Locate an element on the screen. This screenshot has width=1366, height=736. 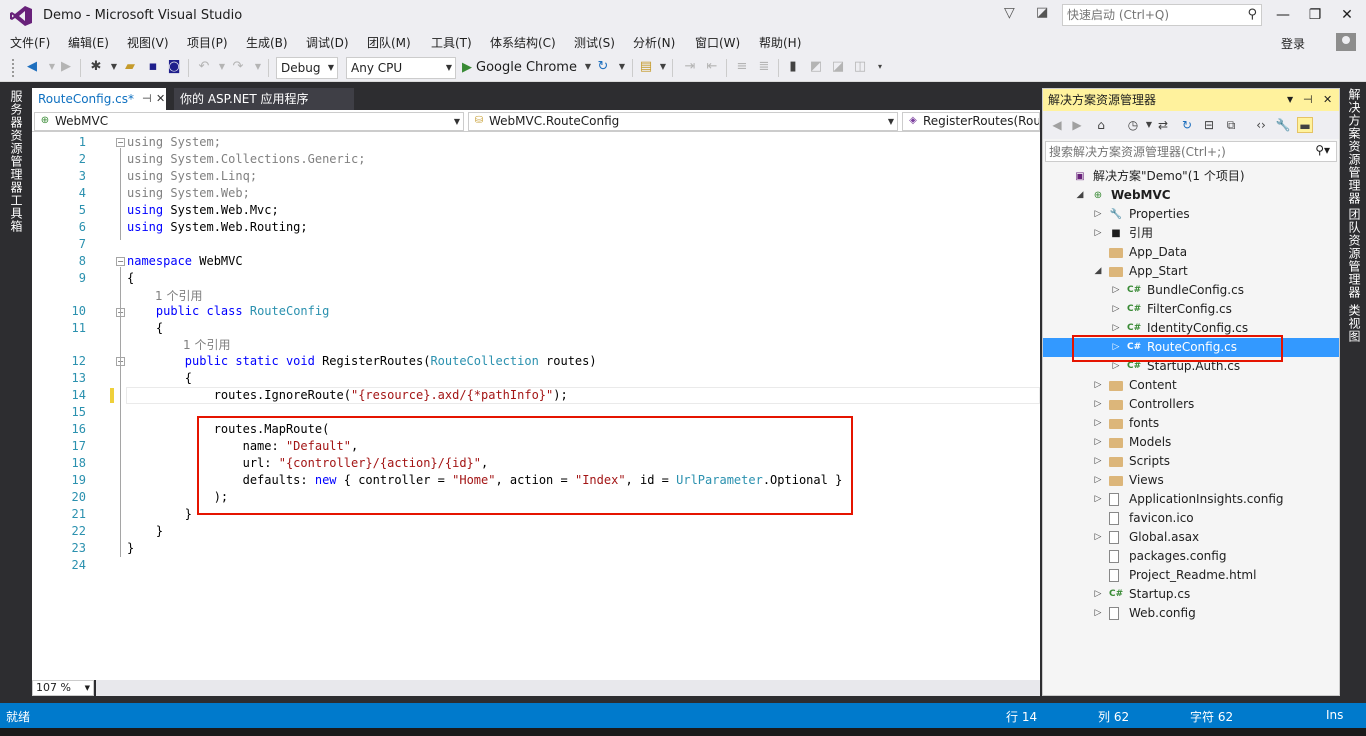
bookmark-icon: ▮ is located at coordinates (793, 67).